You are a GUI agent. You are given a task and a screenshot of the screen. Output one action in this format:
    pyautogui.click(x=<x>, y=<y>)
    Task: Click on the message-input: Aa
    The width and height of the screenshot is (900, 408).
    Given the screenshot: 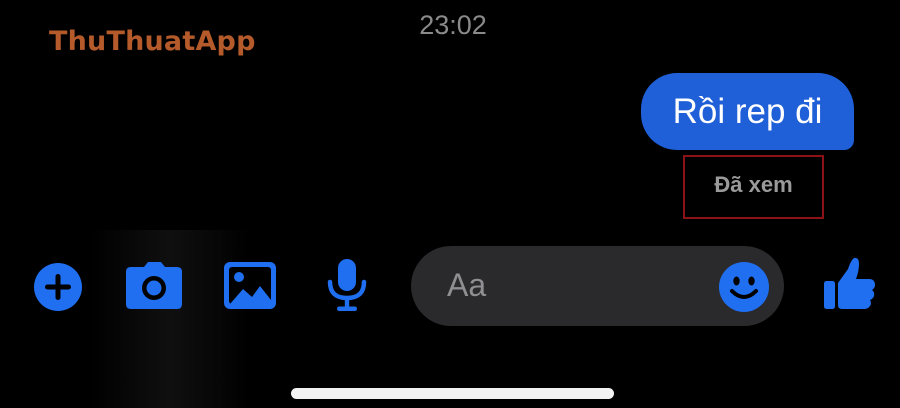 What is the action you would take?
    pyautogui.click(x=597, y=286)
    